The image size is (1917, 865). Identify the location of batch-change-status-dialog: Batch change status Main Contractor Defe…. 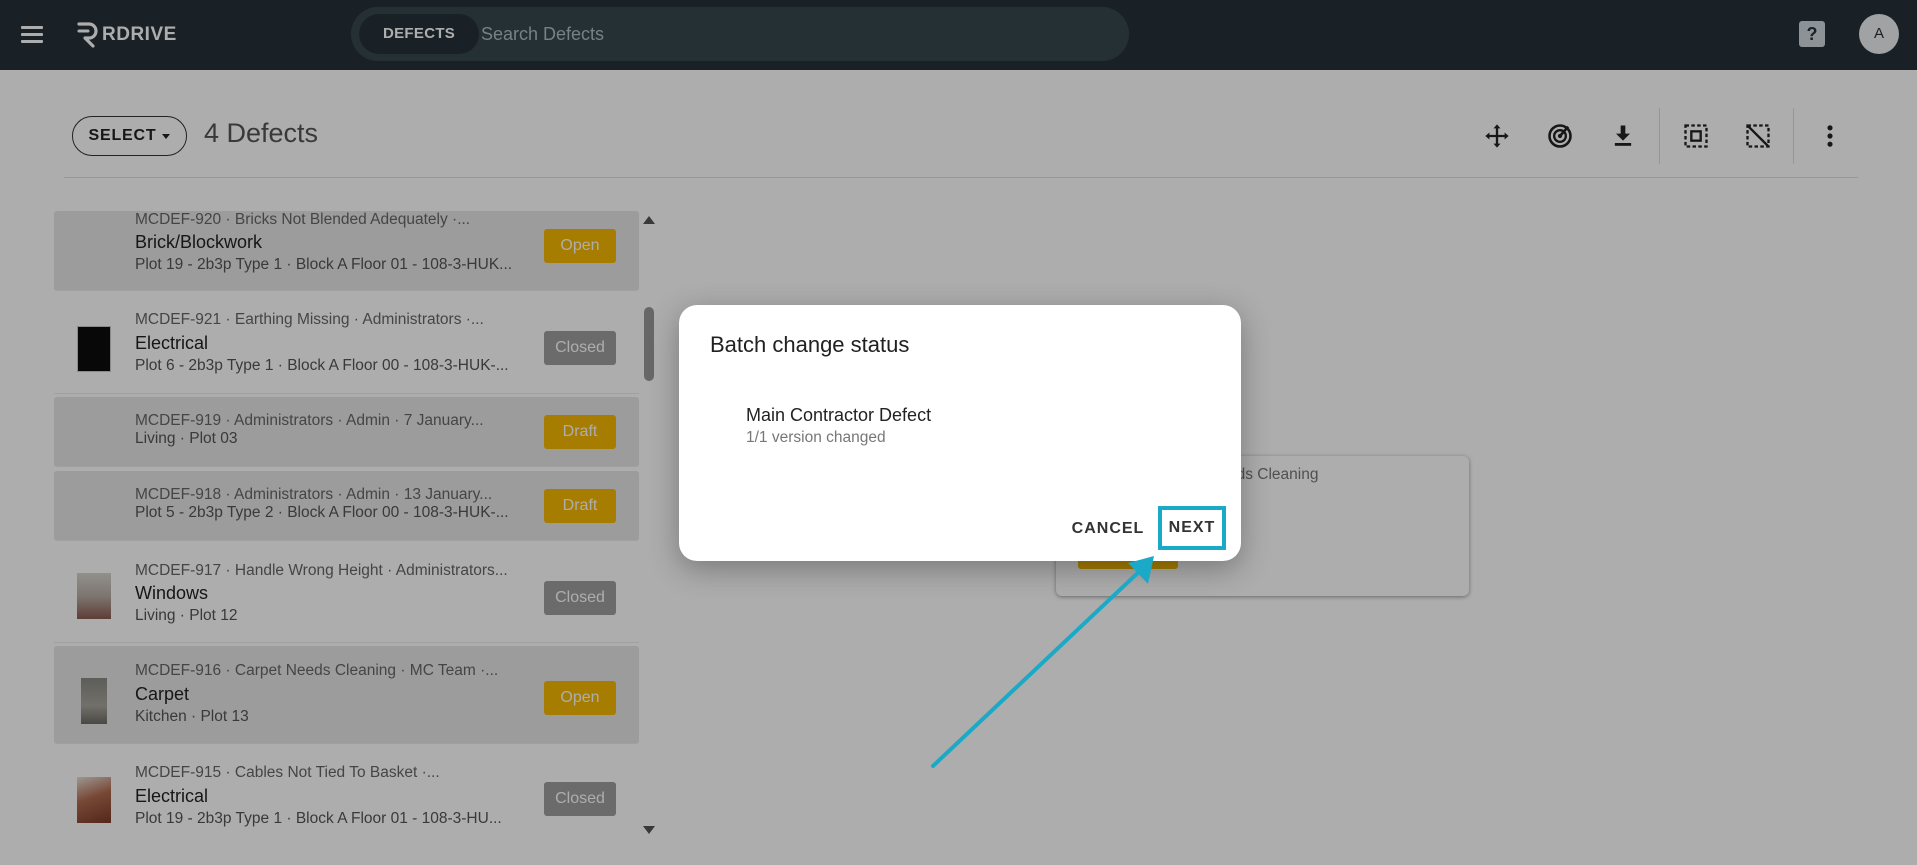
(960, 433).